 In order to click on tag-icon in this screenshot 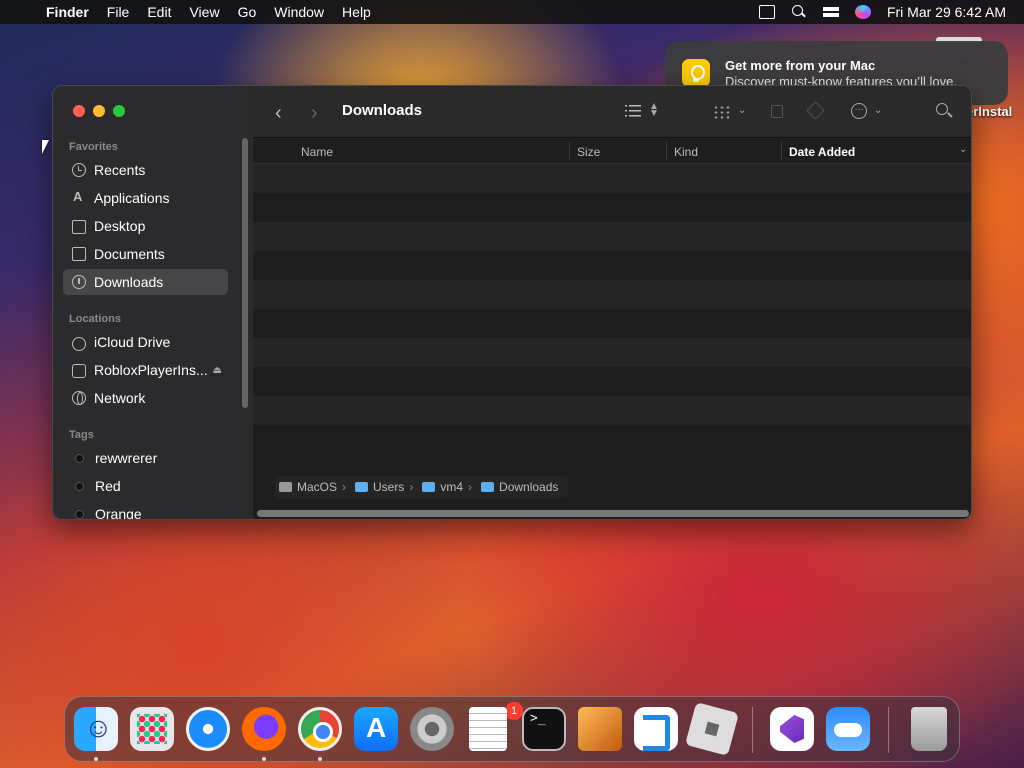, I will do `click(815, 110)`.